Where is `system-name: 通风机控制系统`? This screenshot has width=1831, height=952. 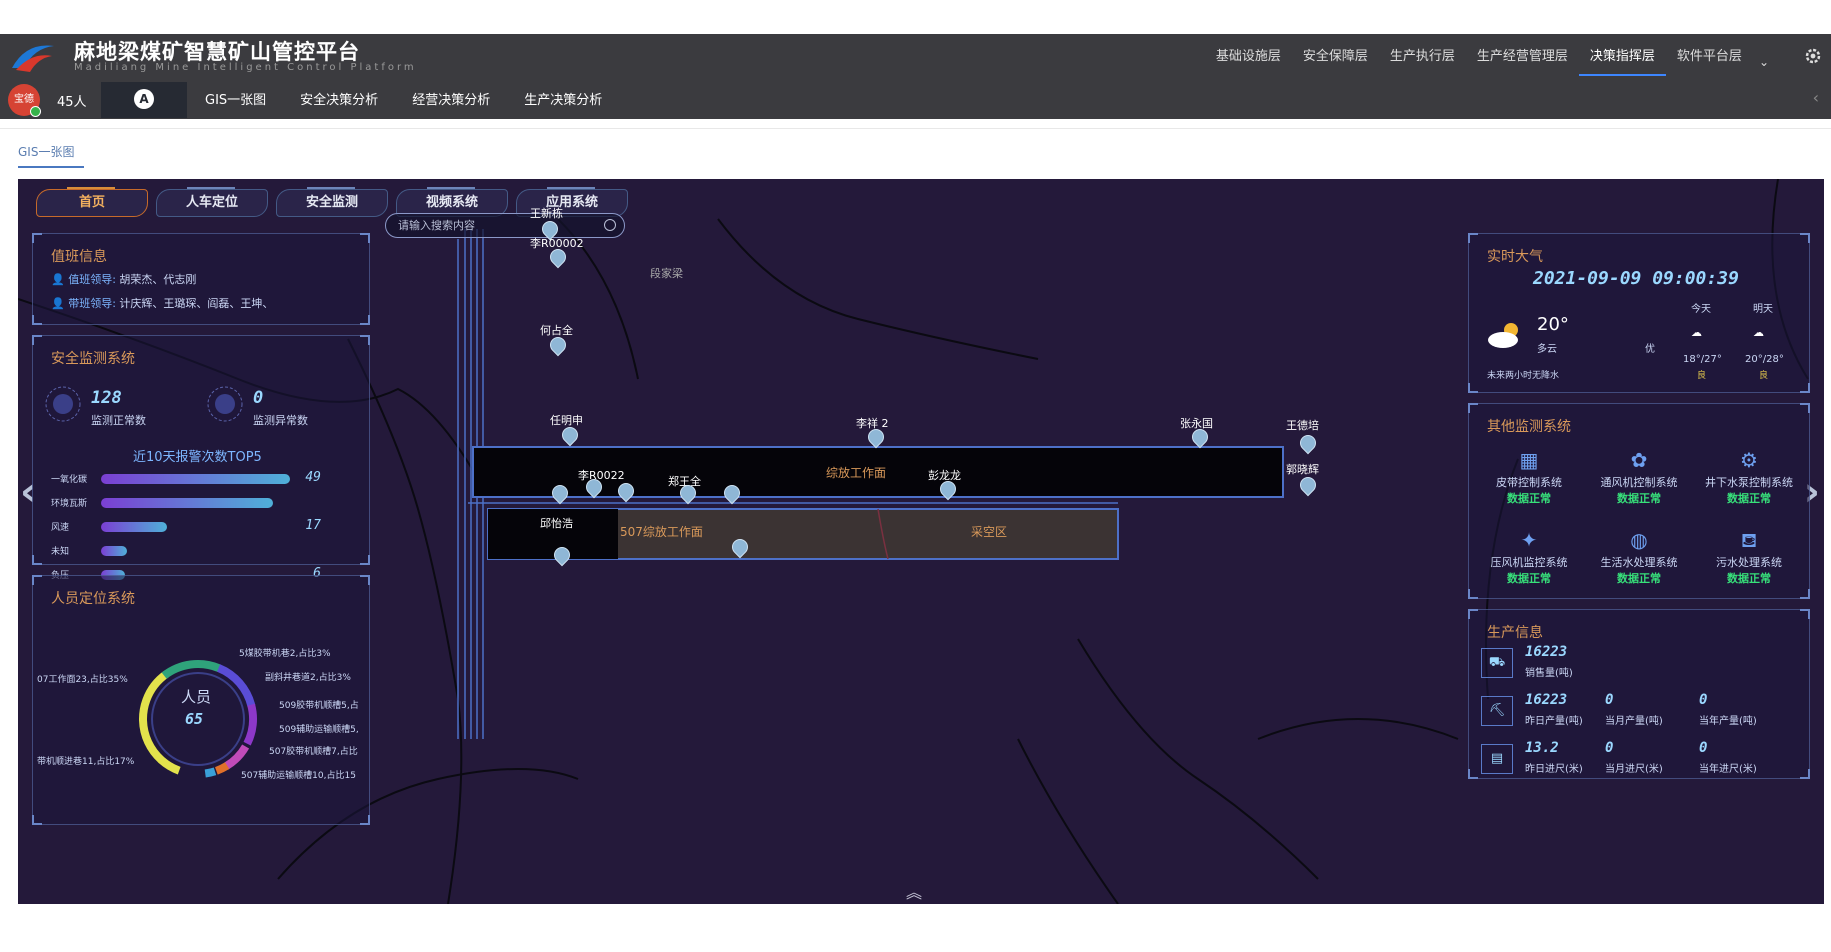
system-name: 通风机控制系统 is located at coordinates (1639, 482).